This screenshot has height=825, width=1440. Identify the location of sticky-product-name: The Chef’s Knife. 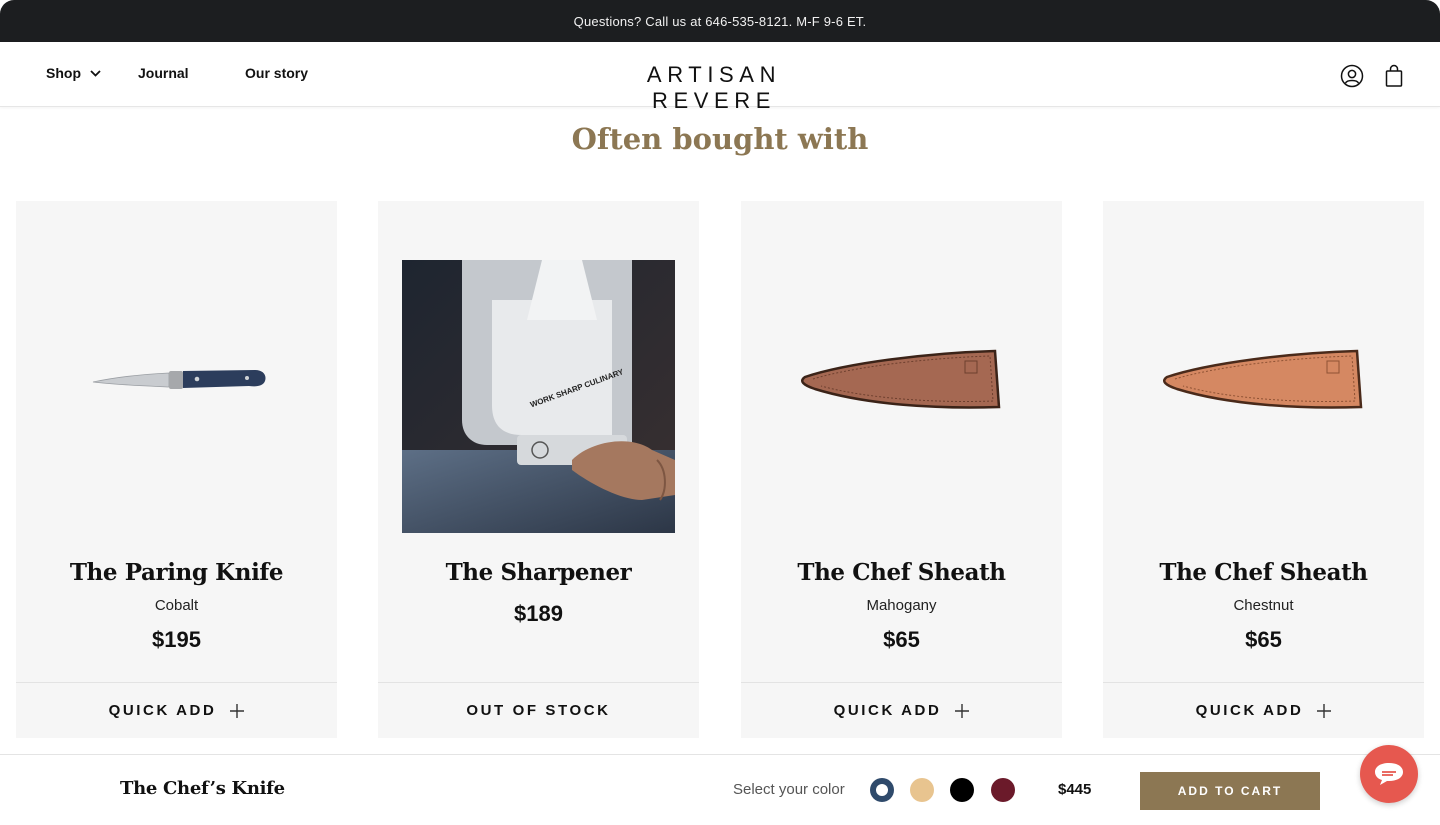
(202, 788).